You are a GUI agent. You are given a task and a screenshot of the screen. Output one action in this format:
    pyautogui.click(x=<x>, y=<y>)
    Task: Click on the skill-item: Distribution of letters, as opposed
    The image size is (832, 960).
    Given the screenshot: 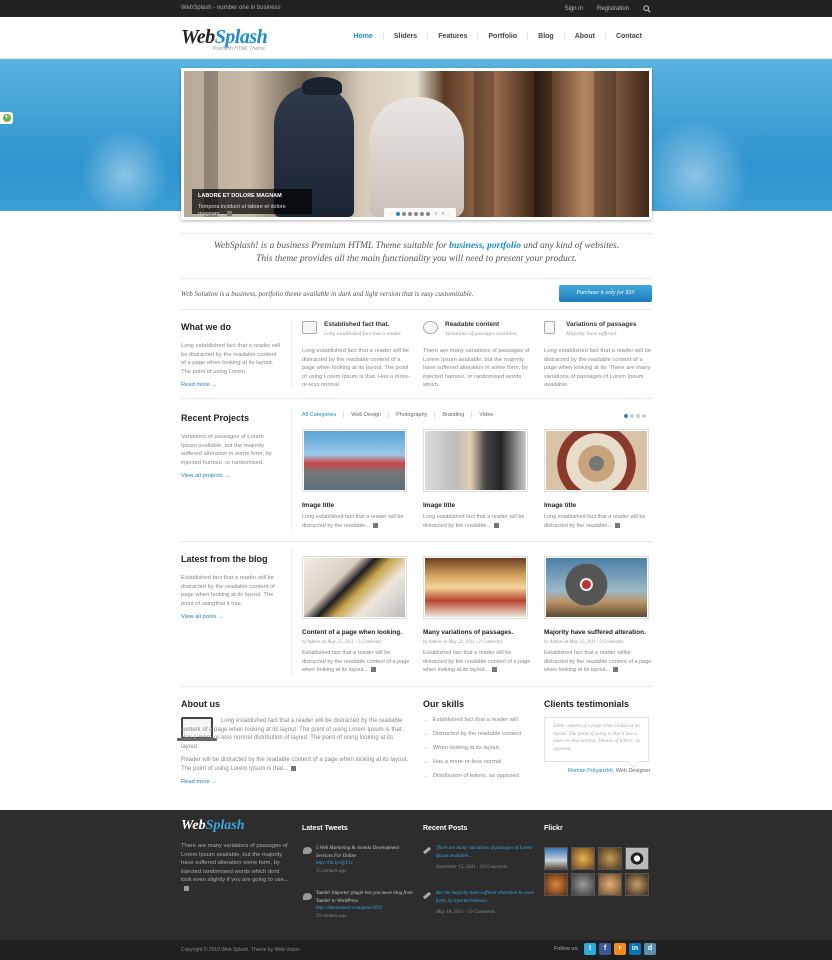 What is the action you would take?
    pyautogui.click(x=477, y=780)
    